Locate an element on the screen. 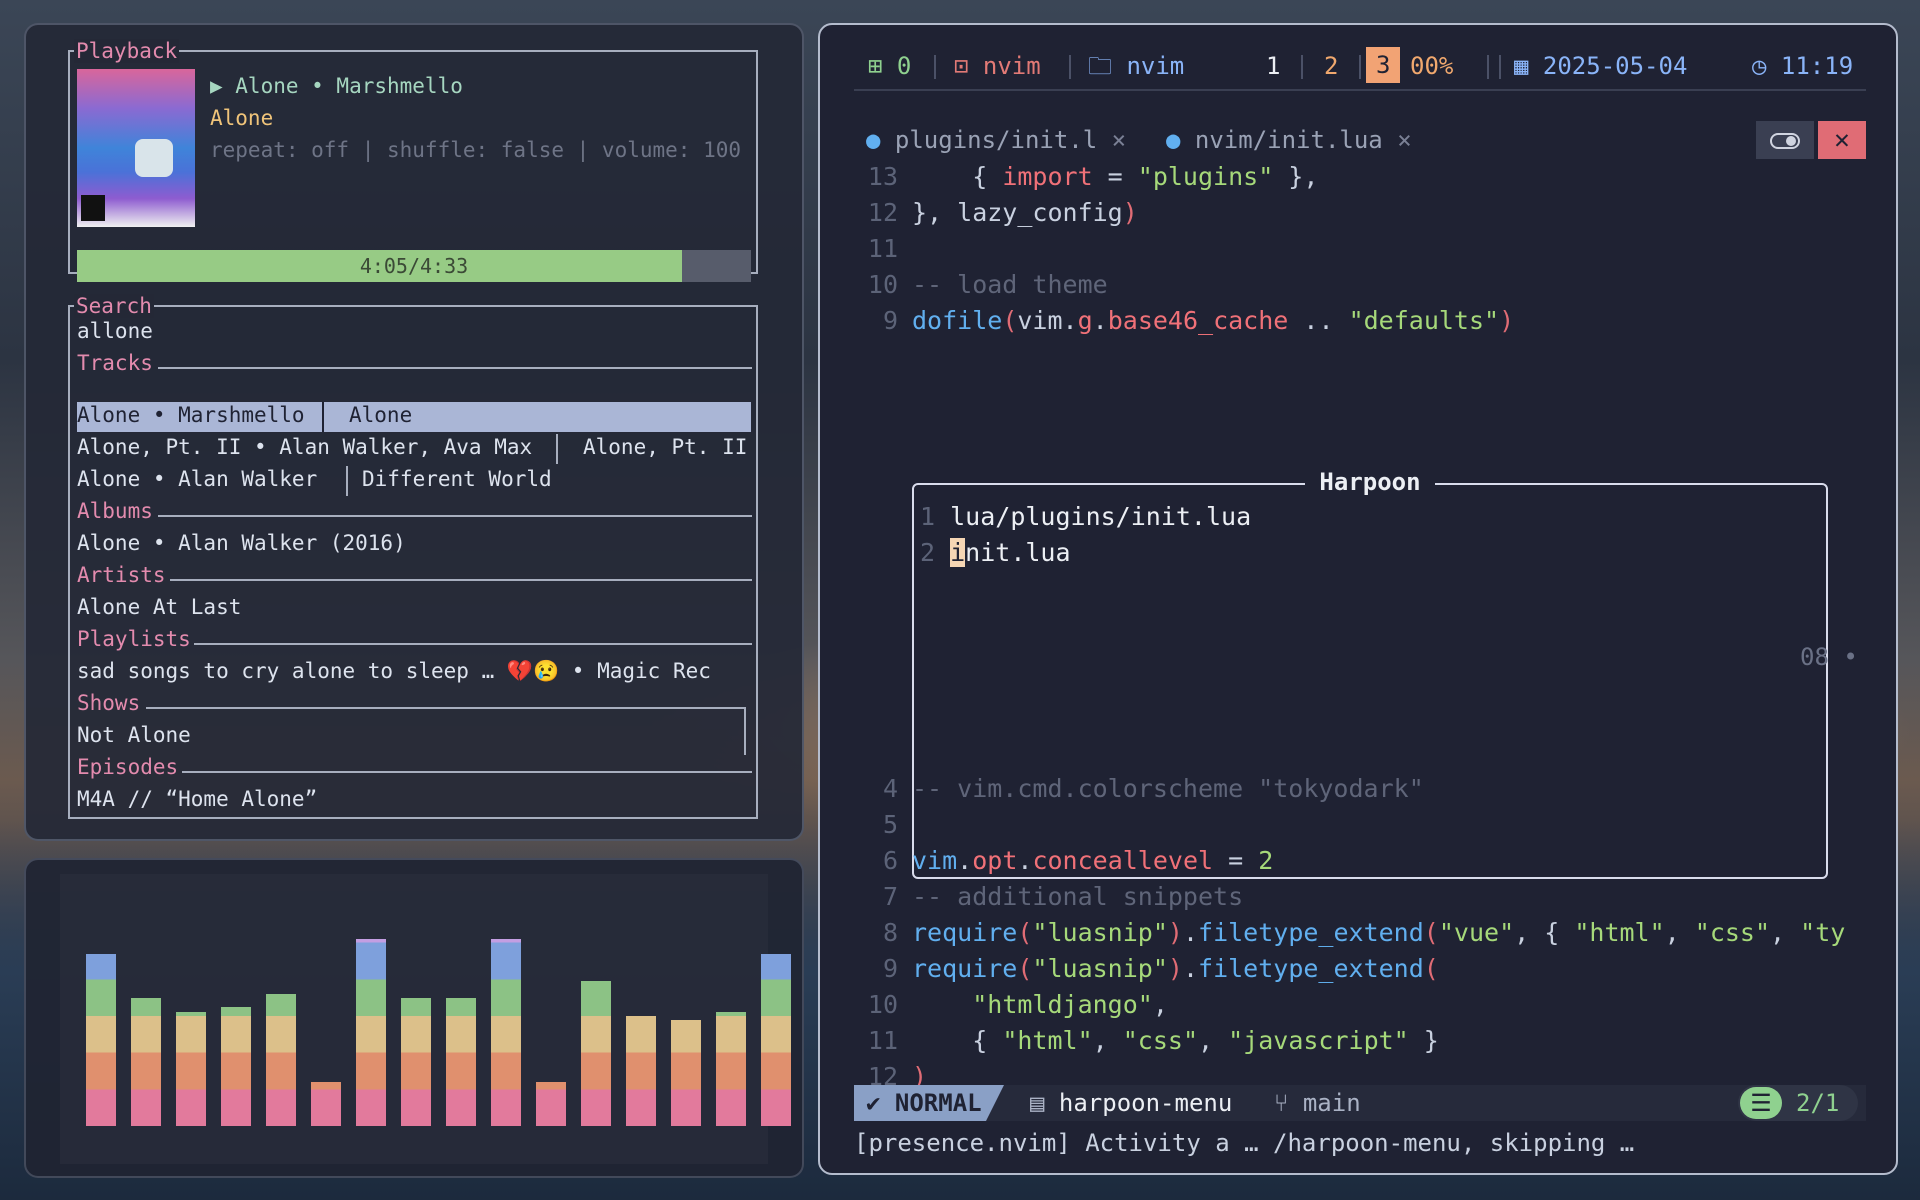 This screenshot has height=1200, width=1920. track-item-right: Different World is located at coordinates (457, 479).